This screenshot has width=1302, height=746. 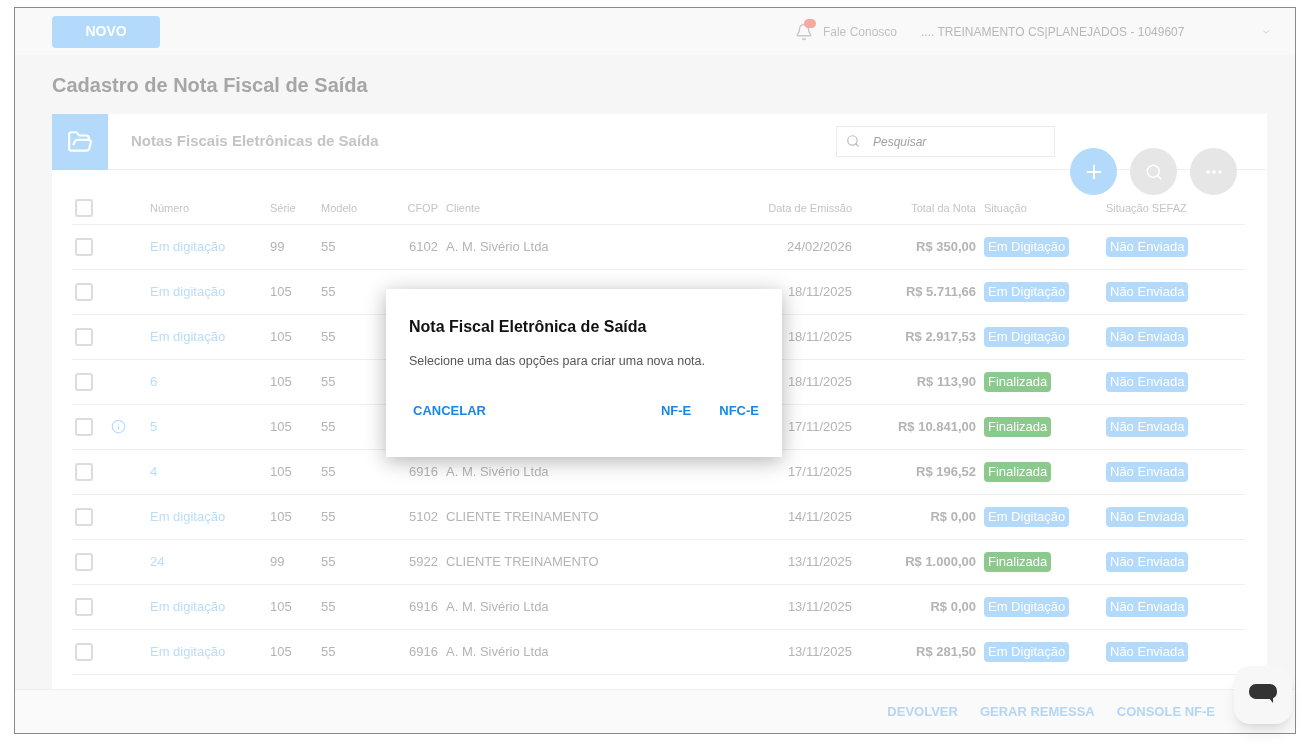 I want to click on option-button: NFC-E, so click(x=739, y=410).